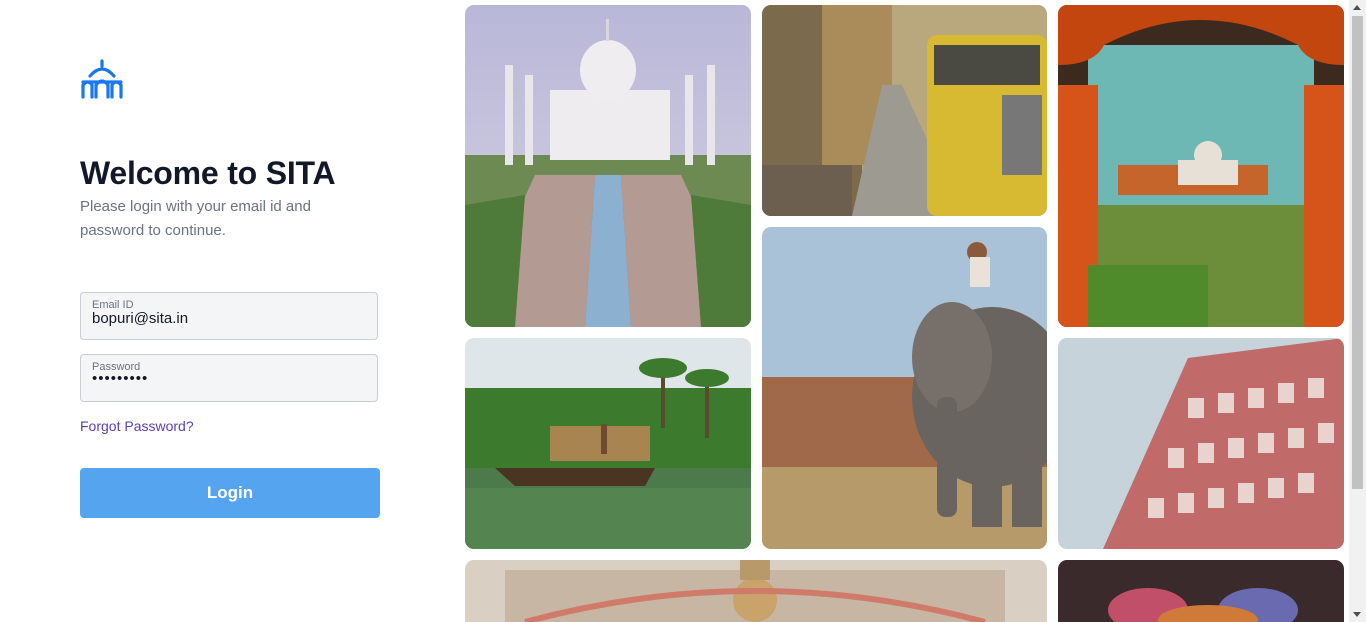  I want to click on palace-dome-logo-icon, so click(102, 79).